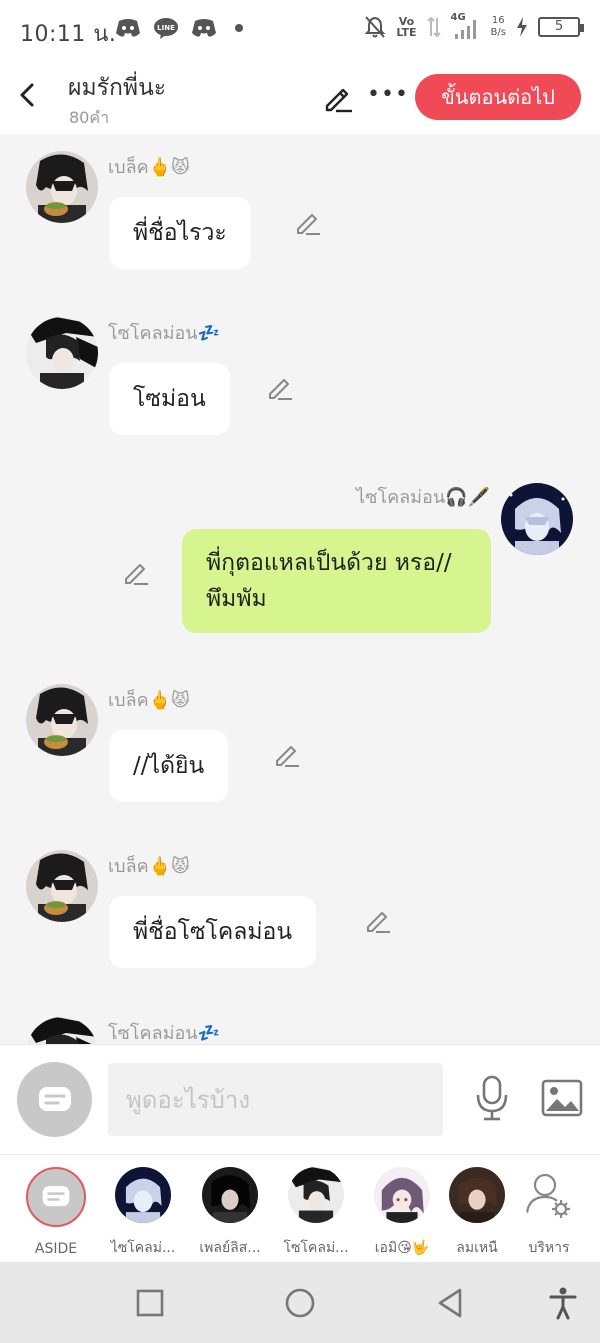 The image size is (600, 1343). What do you see at coordinates (451, 1303) in the screenshot?
I see `back-triangle-icon` at bounding box center [451, 1303].